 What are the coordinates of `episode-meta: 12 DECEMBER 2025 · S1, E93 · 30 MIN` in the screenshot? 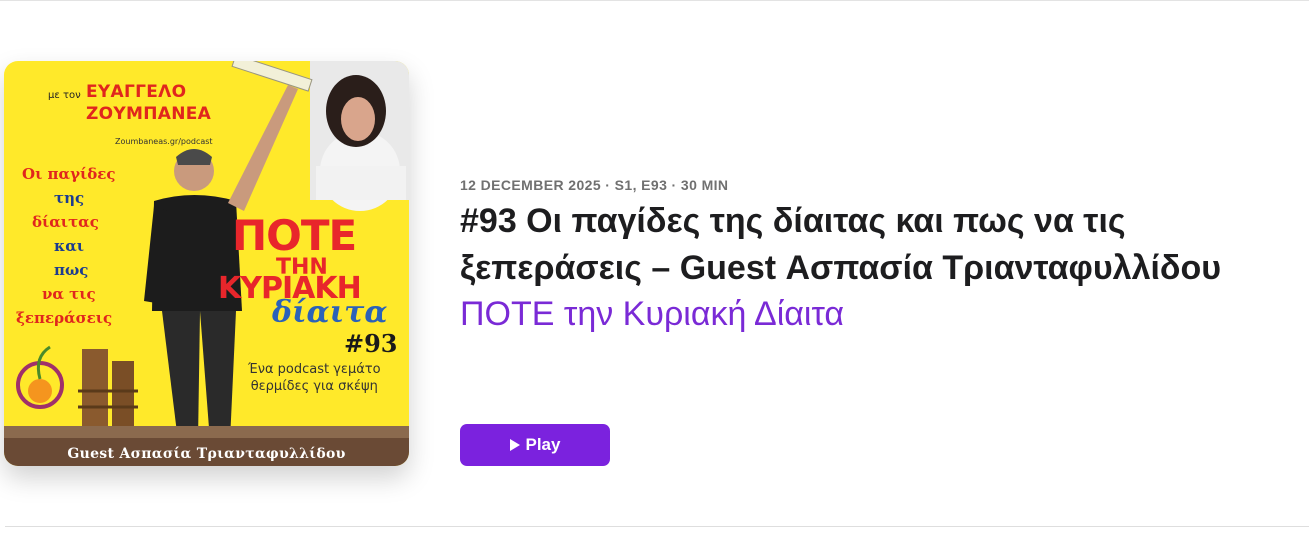 It's located at (594, 185).